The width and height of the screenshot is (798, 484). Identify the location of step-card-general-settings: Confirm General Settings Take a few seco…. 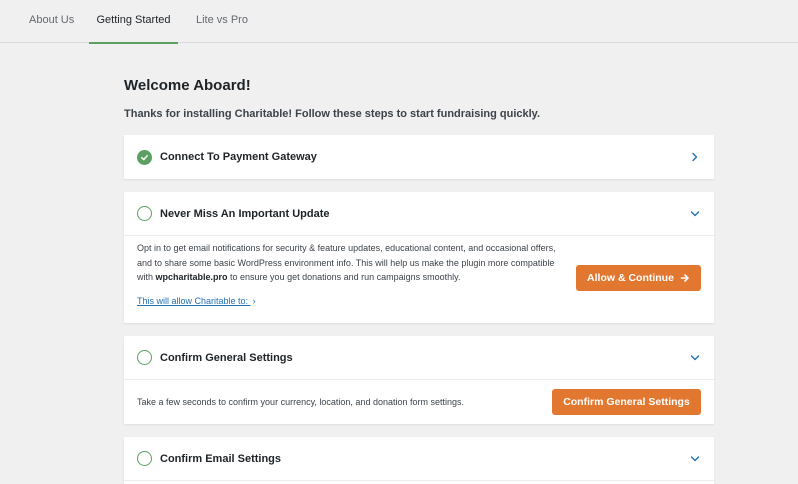
(419, 380).